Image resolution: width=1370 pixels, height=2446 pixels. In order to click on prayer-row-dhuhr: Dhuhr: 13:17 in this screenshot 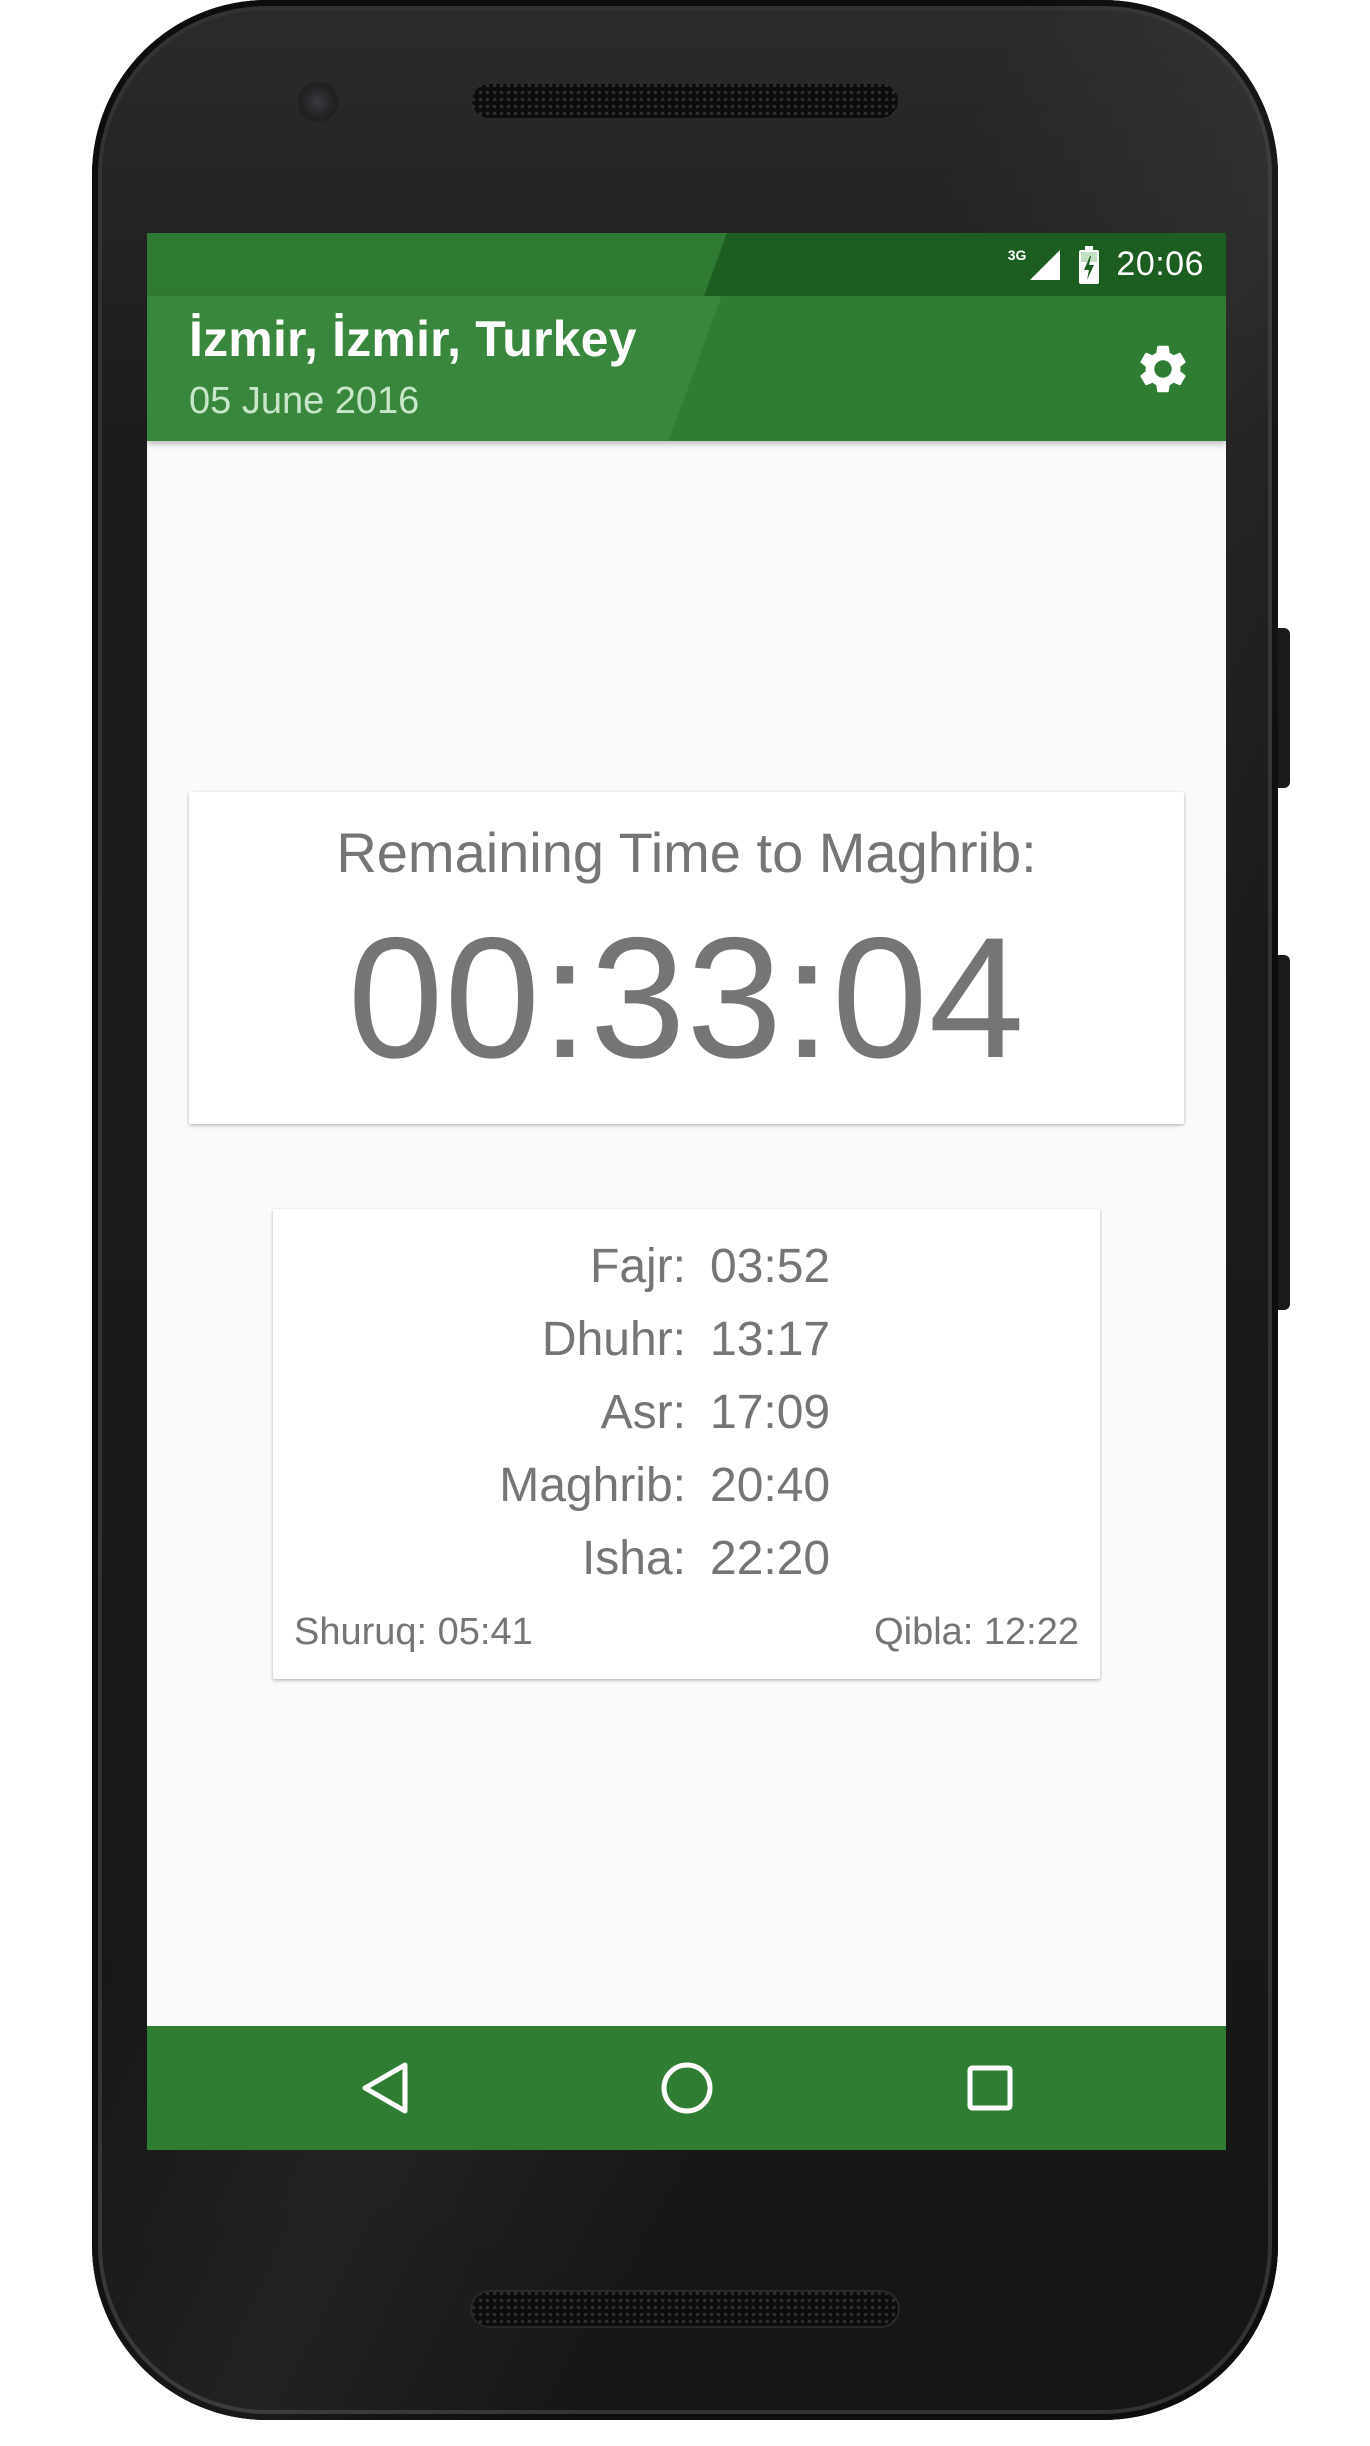, I will do `click(686, 1342)`.